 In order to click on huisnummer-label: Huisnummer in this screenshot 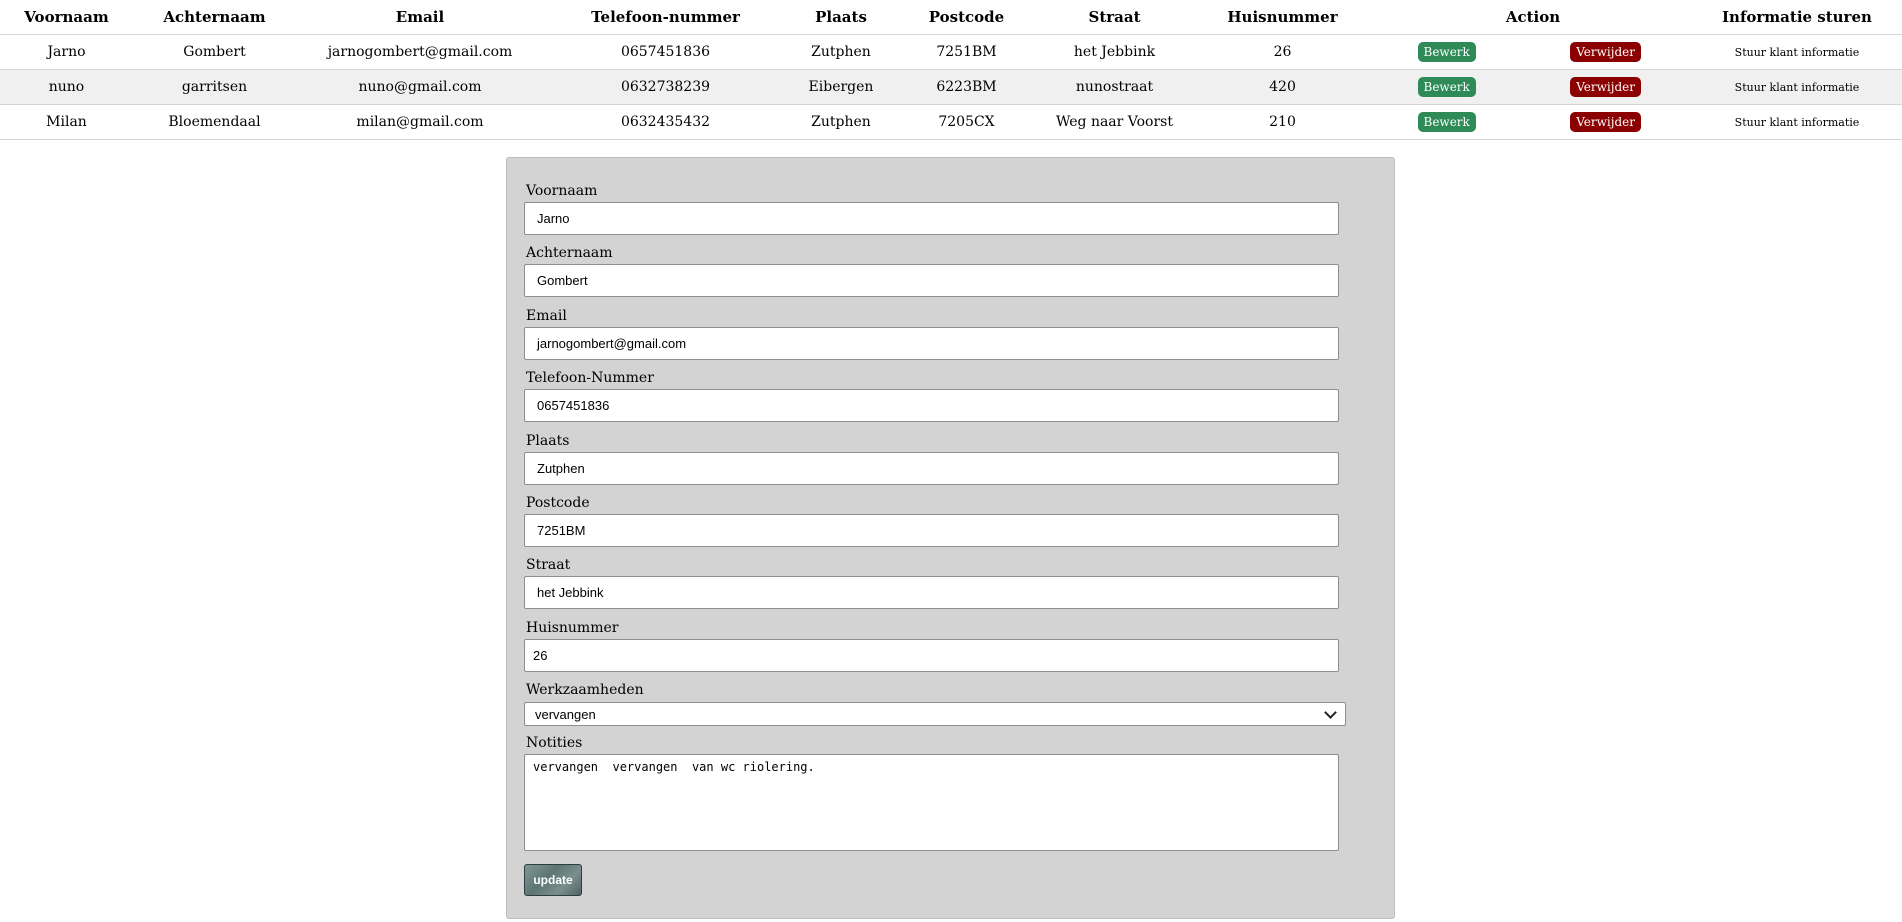, I will do `click(572, 628)`.